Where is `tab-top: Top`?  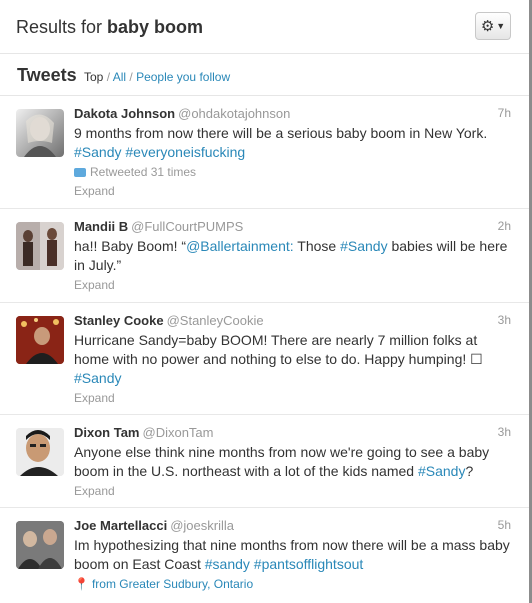 tab-top: Top is located at coordinates (93, 77).